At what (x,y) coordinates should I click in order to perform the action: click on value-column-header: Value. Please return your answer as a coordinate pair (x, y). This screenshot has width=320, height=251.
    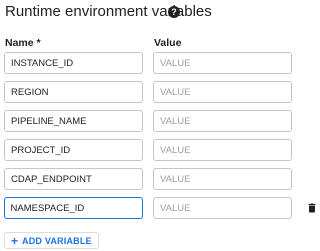
    Looking at the image, I should click on (168, 43).